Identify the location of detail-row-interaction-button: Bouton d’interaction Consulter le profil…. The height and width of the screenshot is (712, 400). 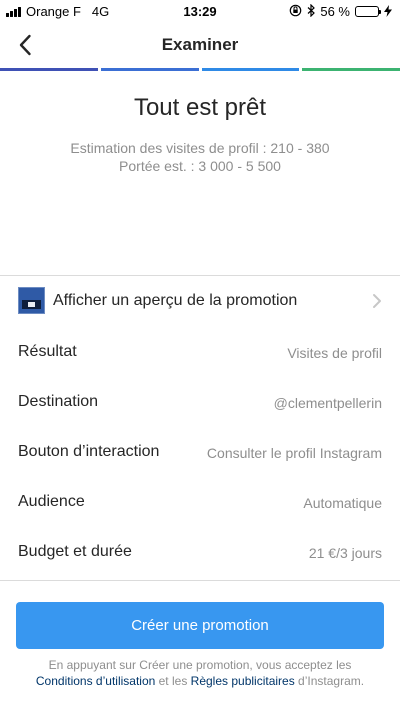
(200, 453).